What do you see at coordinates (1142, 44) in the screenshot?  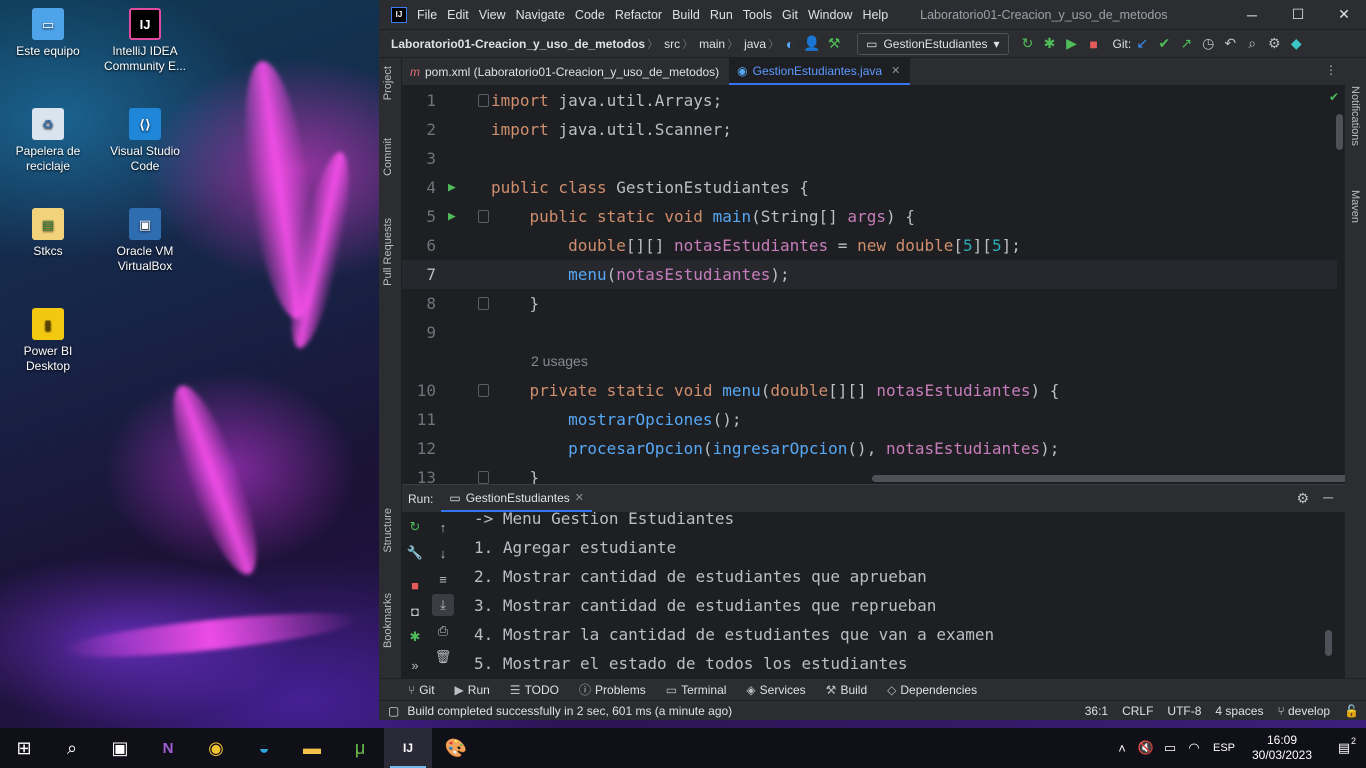 I see `git-update-icon: ↙` at bounding box center [1142, 44].